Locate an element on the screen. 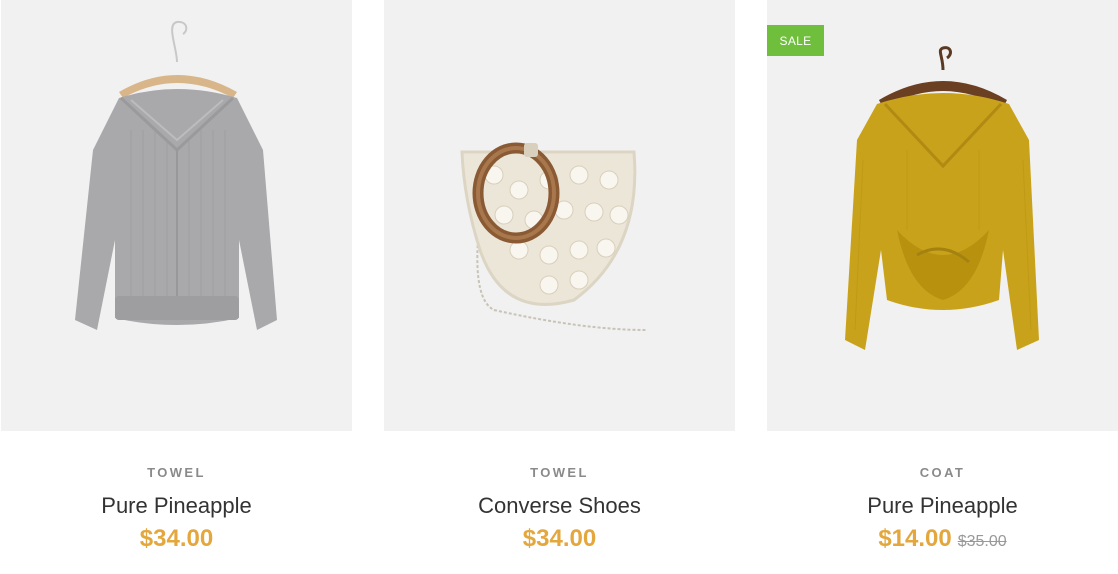 Image resolution: width=1118 pixels, height=574 pixels. product-name: Converse Shoes is located at coordinates (559, 506).